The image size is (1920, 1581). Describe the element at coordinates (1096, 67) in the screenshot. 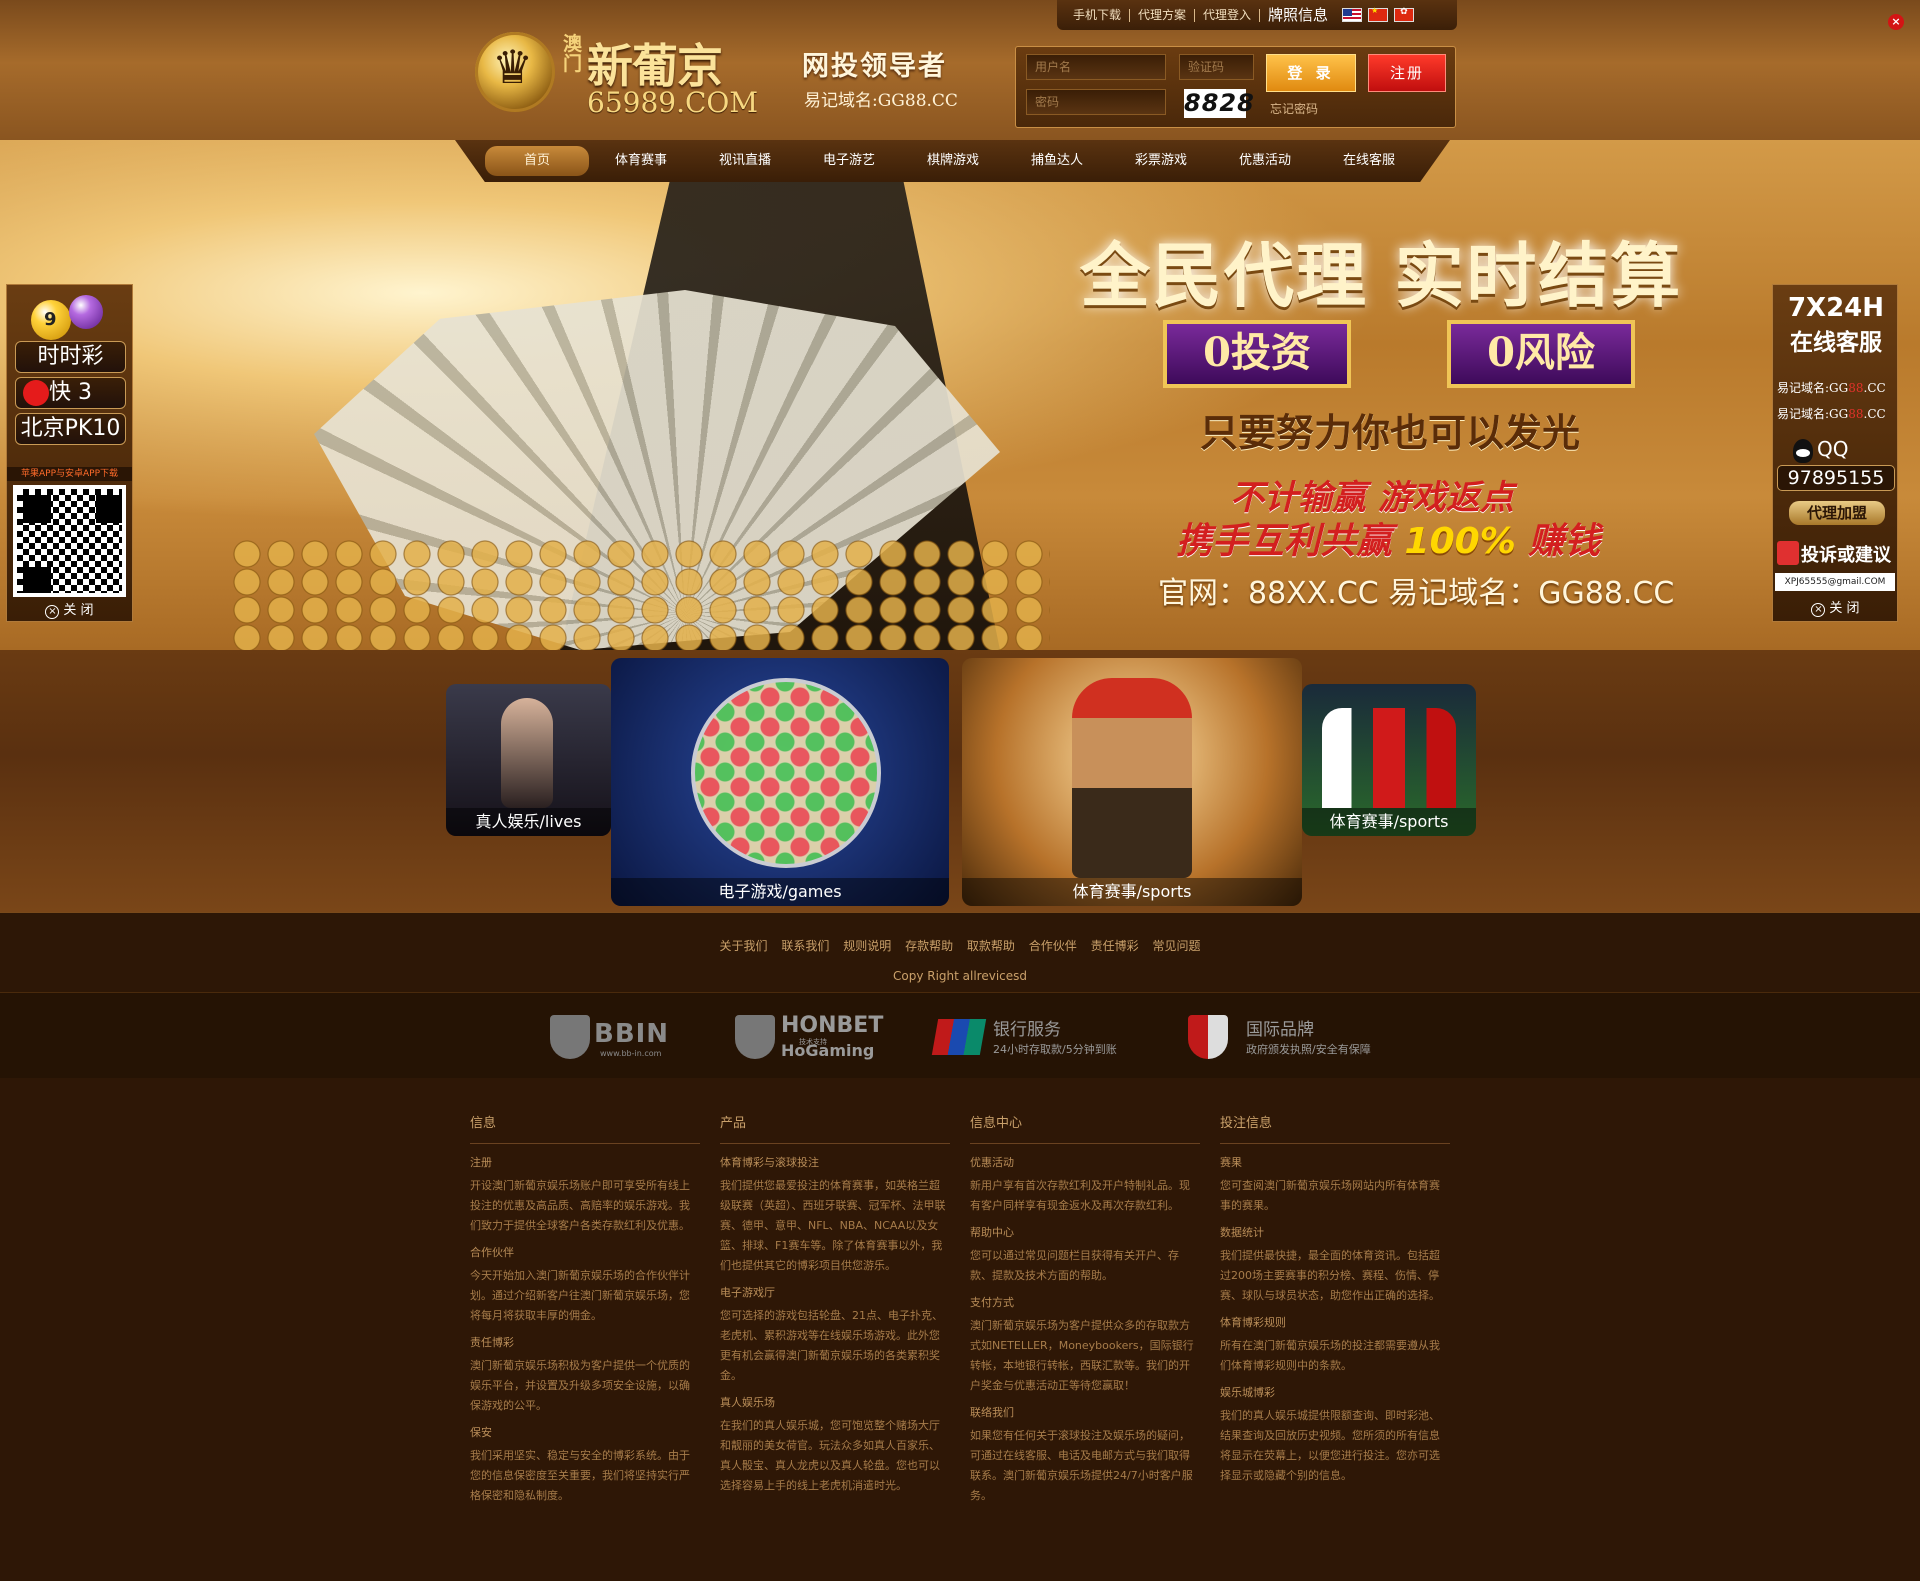

I see `username-input: 用户名` at that location.